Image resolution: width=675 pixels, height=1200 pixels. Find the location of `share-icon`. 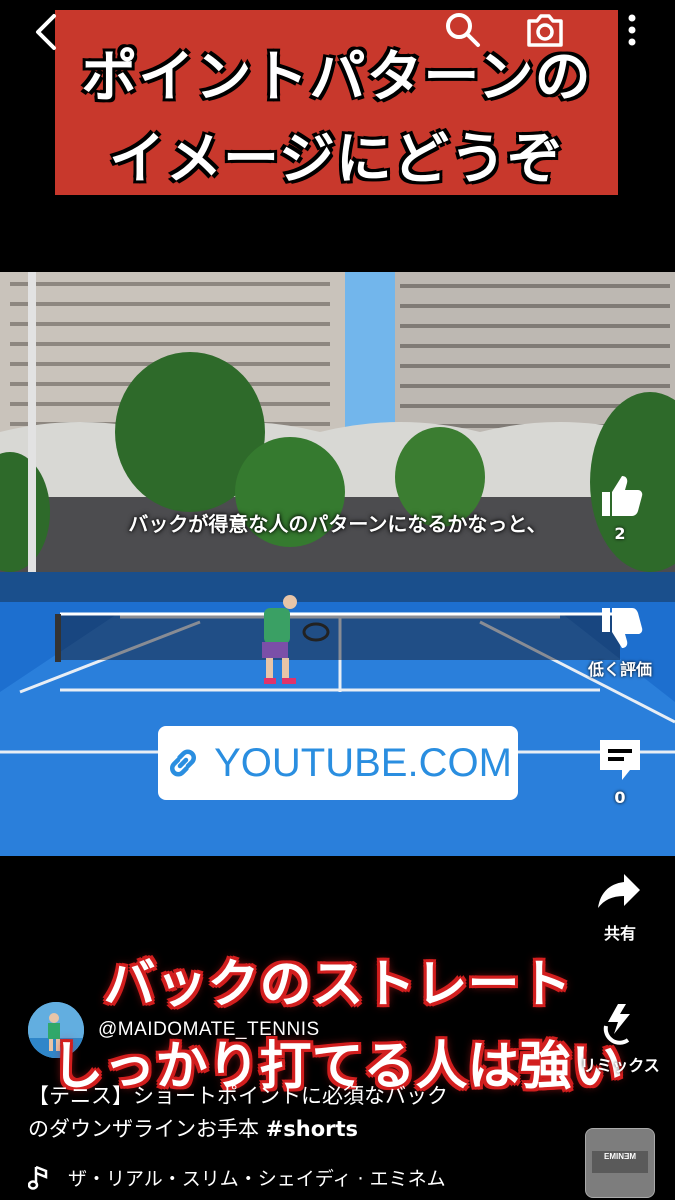

share-icon is located at coordinates (619, 891).